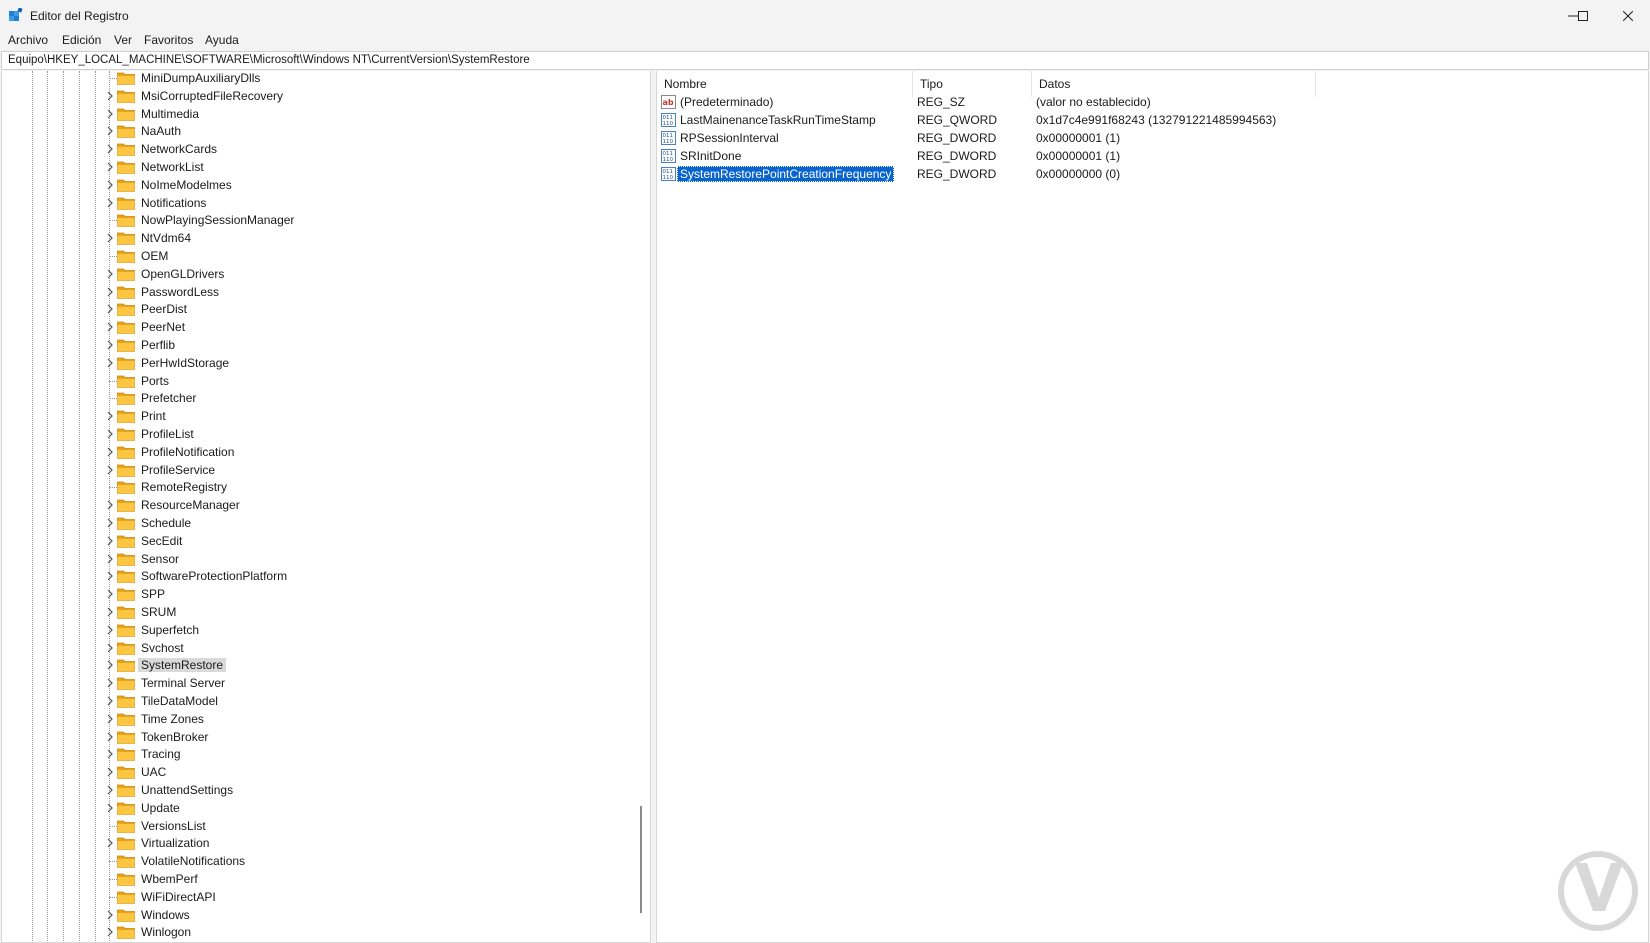 Image resolution: width=1650 pixels, height=943 pixels. I want to click on tree-item-label: Perflib, so click(158, 345).